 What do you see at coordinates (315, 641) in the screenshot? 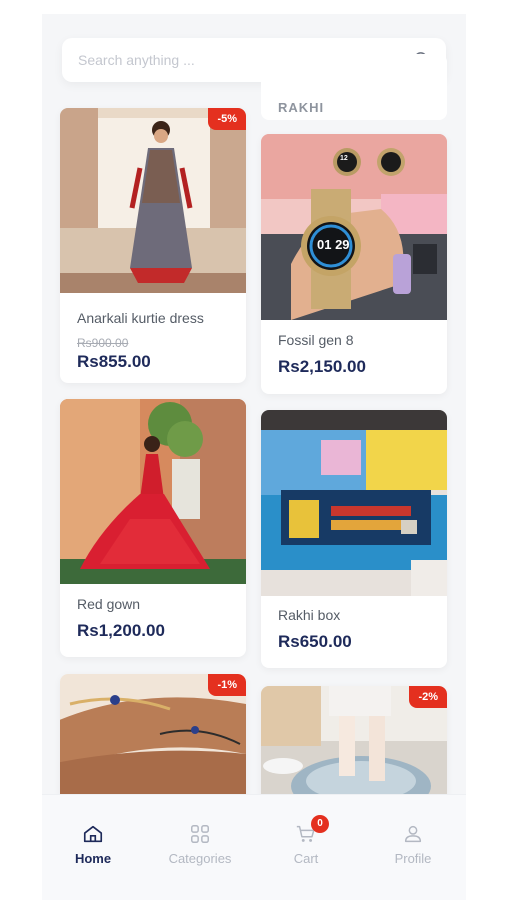
I see `product-price: Rs650.00` at bounding box center [315, 641].